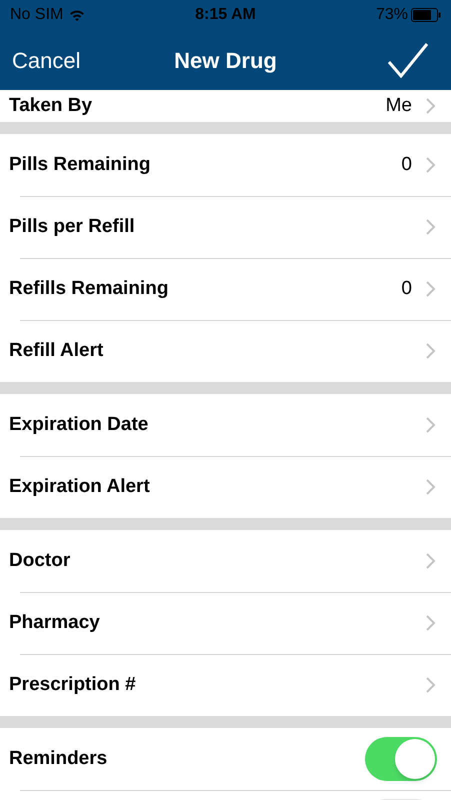 Image resolution: width=451 pixels, height=800 pixels. I want to click on row-label: Expiration Date, so click(79, 424).